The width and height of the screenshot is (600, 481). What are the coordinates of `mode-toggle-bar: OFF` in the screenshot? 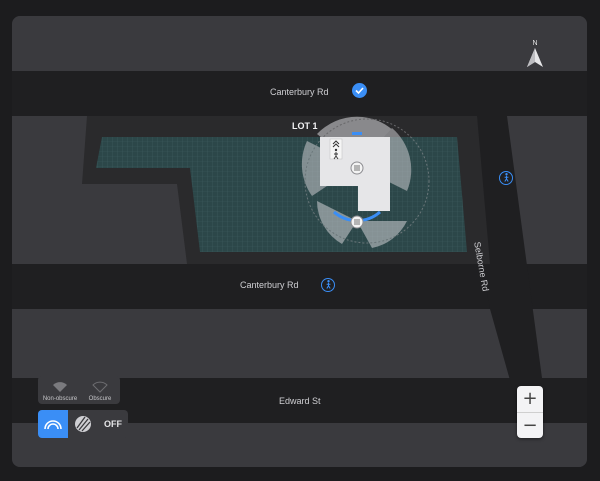 It's located at (83, 424).